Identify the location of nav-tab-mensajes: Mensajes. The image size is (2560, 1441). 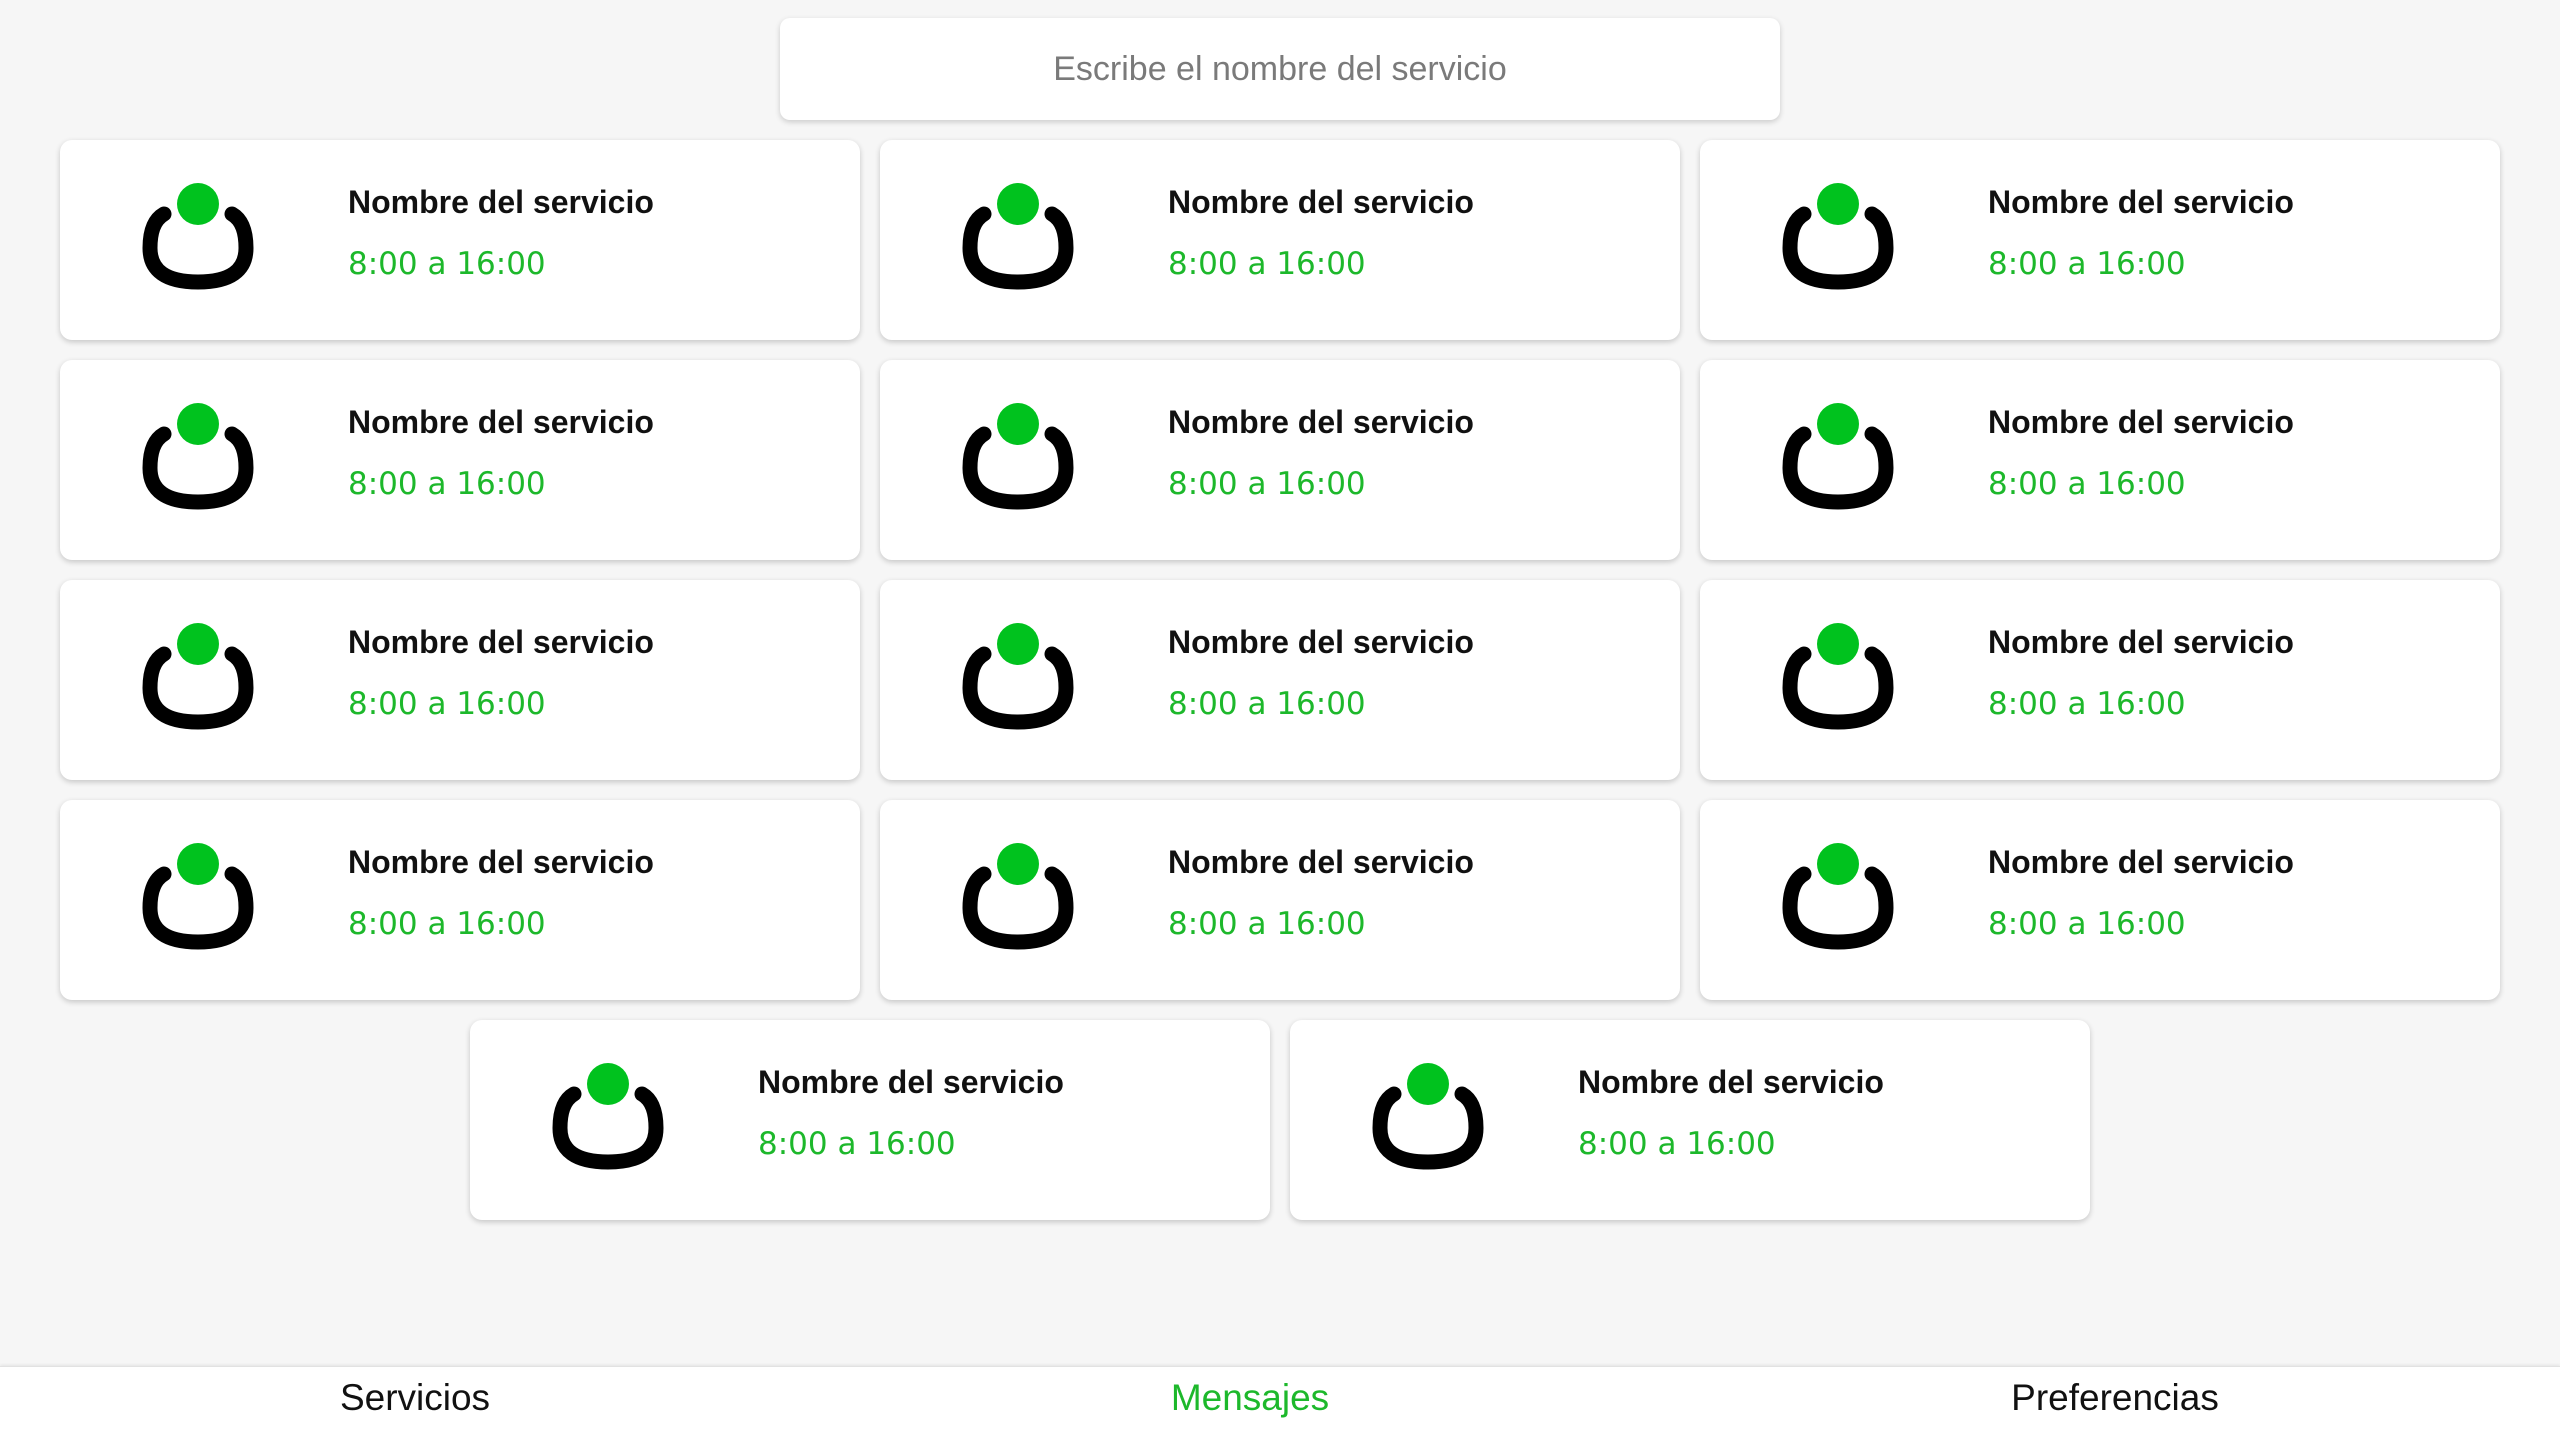
(1250, 1398).